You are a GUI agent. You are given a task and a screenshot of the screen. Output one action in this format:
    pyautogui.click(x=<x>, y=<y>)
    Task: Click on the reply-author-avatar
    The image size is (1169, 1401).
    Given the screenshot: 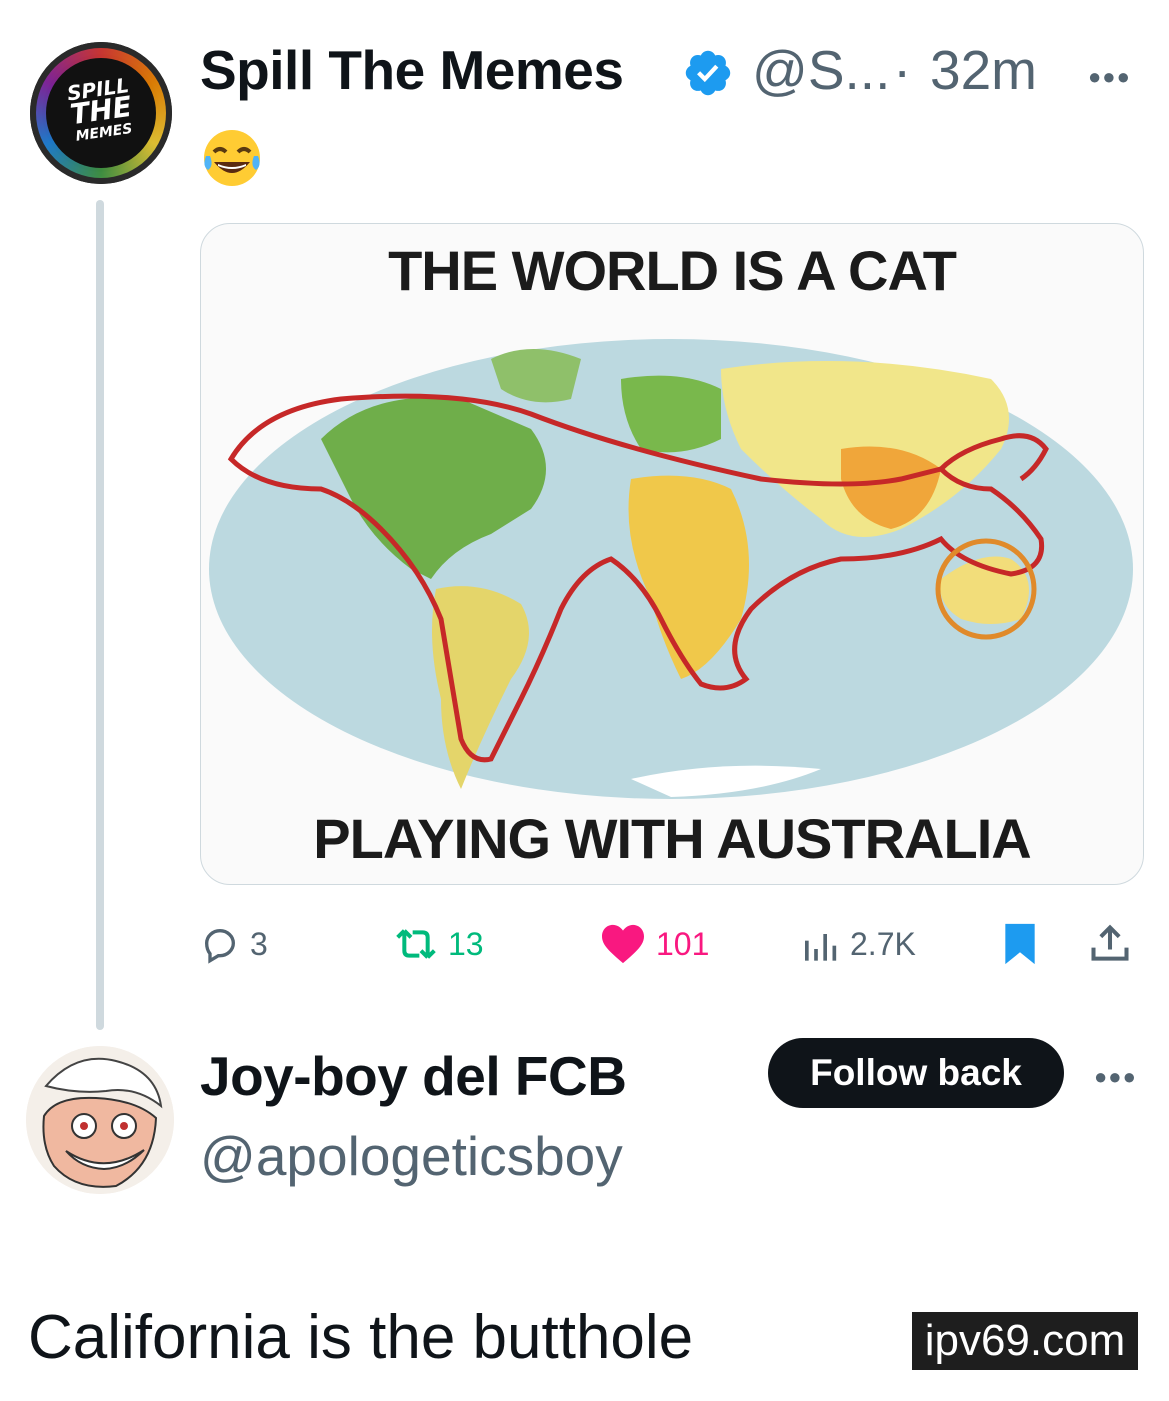 What is the action you would take?
    pyautogui.click(x=100, y=1120)
    